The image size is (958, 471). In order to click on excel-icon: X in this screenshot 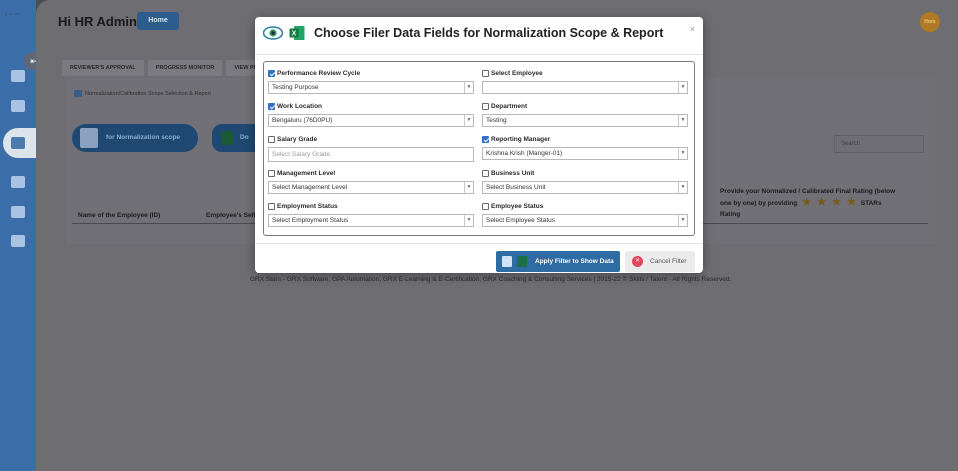, I will do `click(297, 33)`.